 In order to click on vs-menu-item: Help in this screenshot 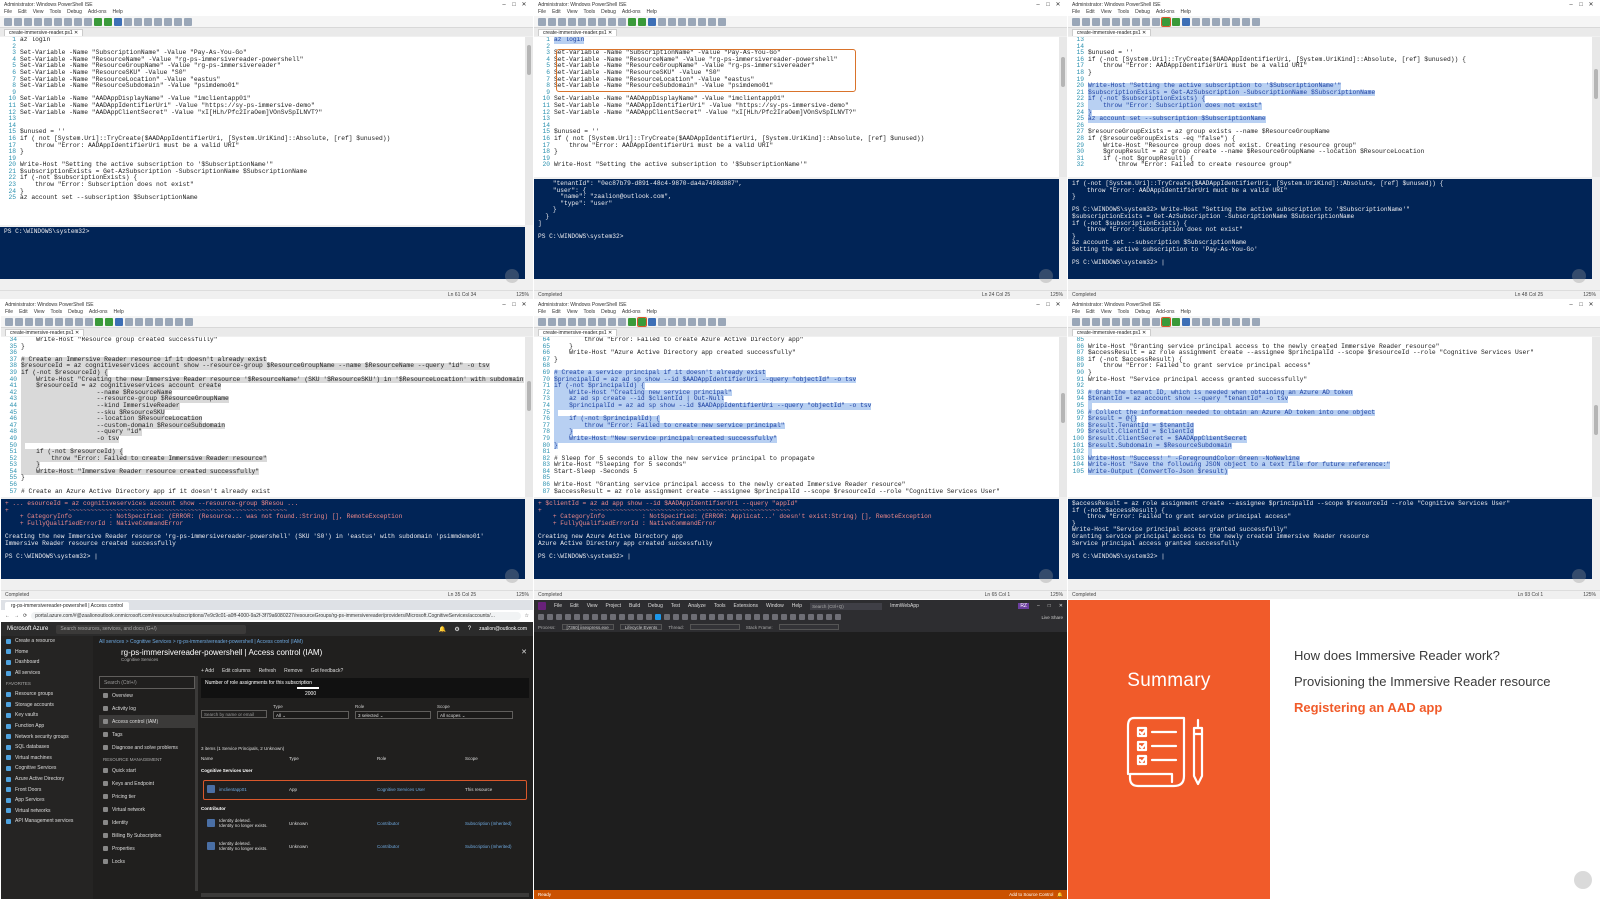, I will do `click(797, 606)`.